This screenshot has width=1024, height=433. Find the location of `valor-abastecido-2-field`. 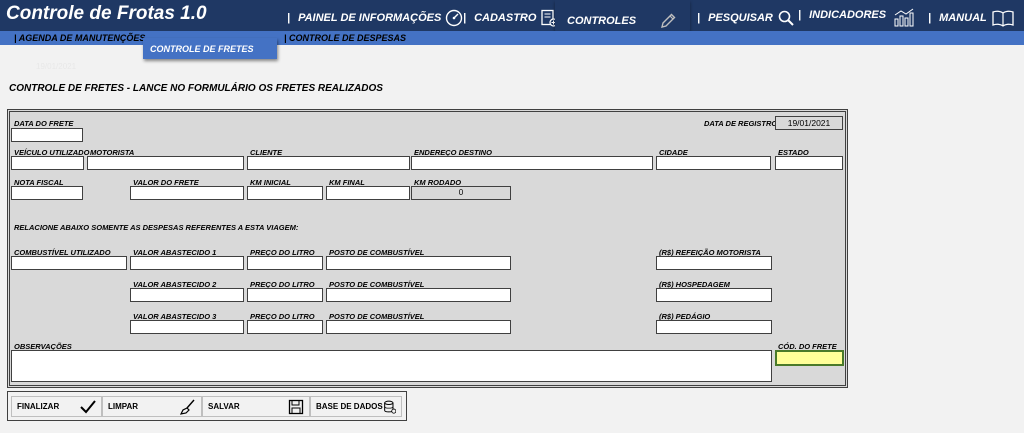

valor-abastecido-2-field is located at coordinates (187, 295).